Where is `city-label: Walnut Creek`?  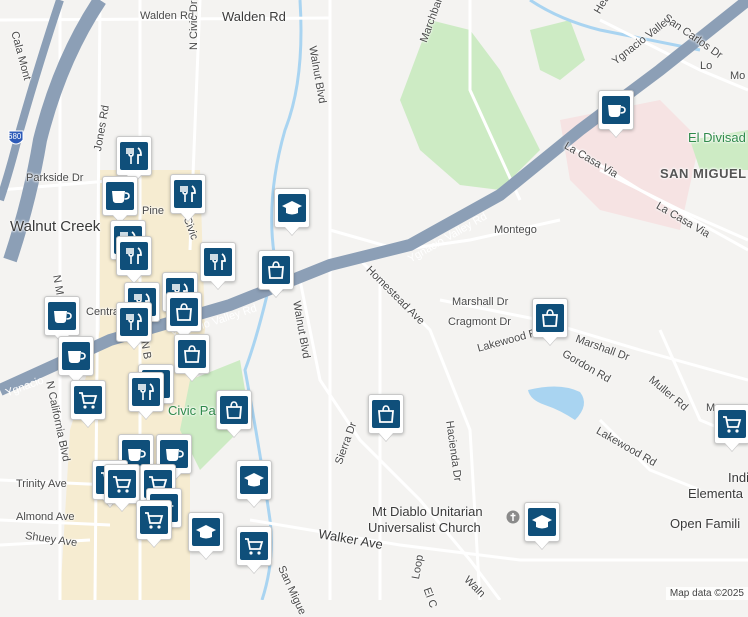 city-label: Walnut Creek is located at coordinates (55, 226).